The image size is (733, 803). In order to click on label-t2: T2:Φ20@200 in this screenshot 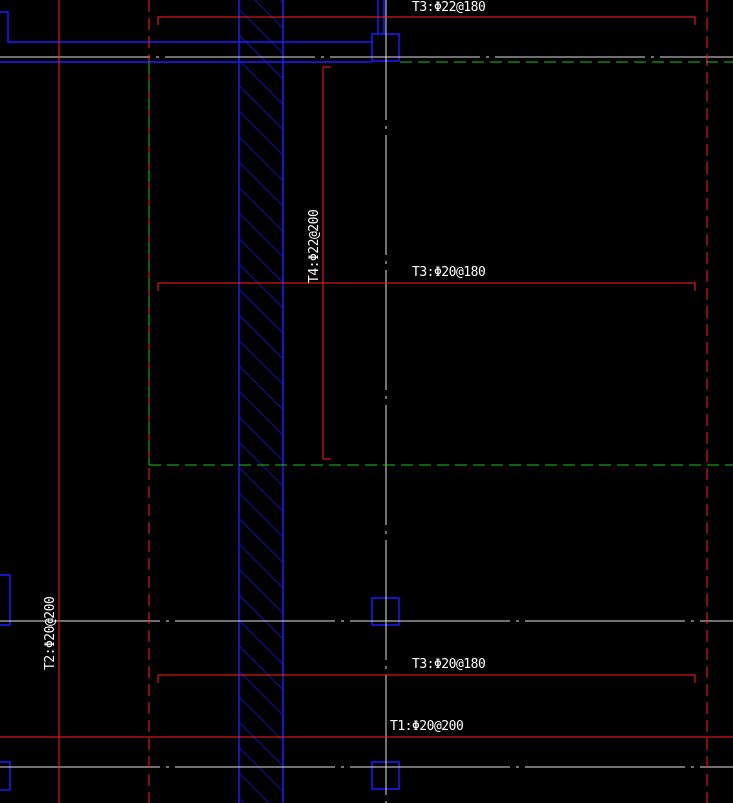, I will do `click(50, 633)`.